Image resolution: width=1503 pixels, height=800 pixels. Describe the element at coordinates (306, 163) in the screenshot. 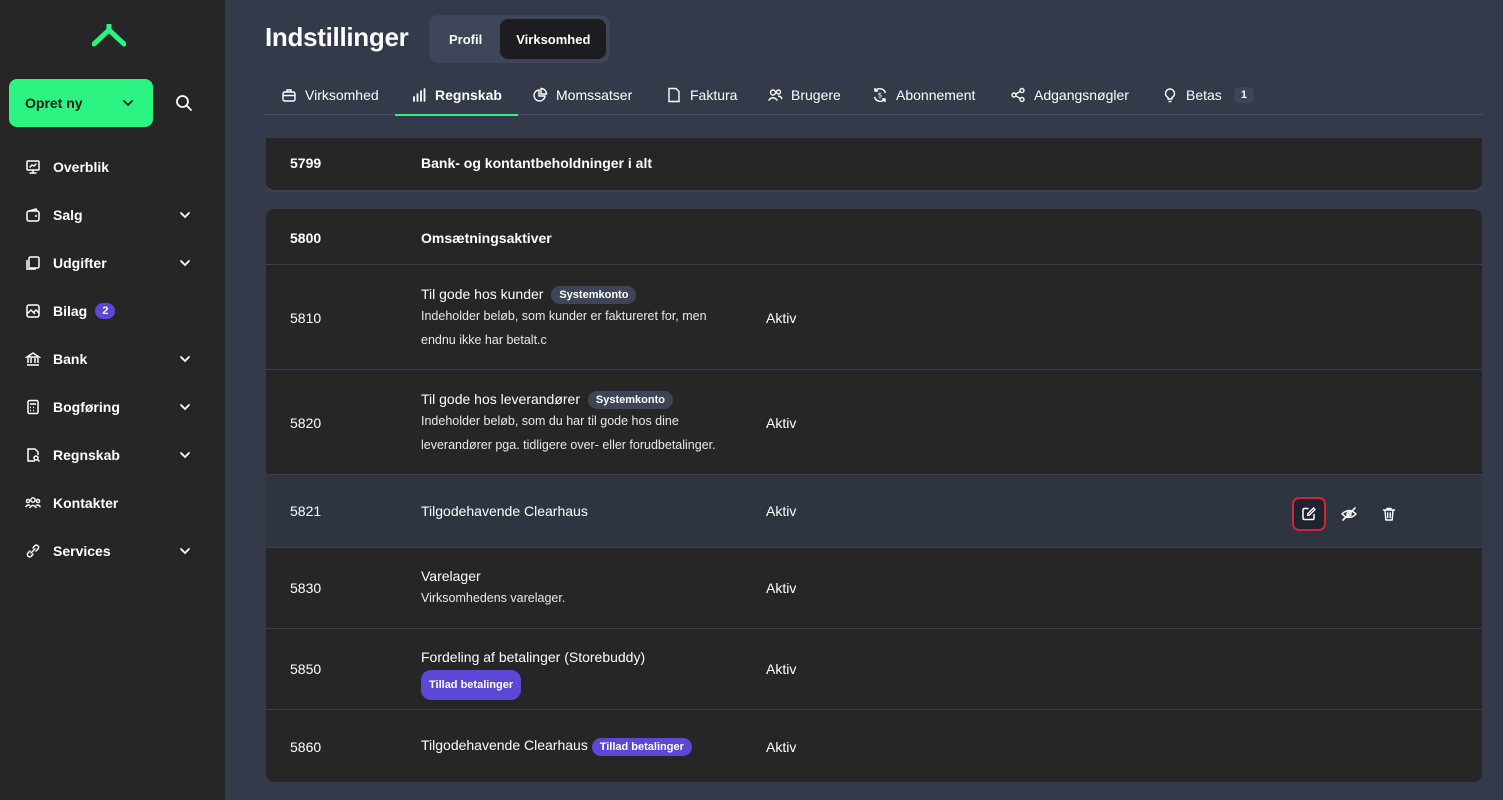

I see `account-number: 5799` at that location.